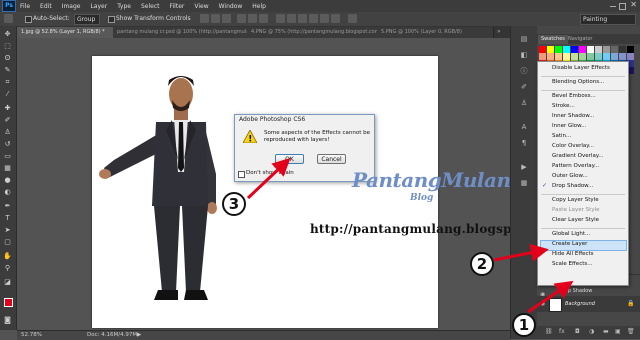 The image size is (640, 340). I want to click on callout-badge-1: 1, so click(524, 325).